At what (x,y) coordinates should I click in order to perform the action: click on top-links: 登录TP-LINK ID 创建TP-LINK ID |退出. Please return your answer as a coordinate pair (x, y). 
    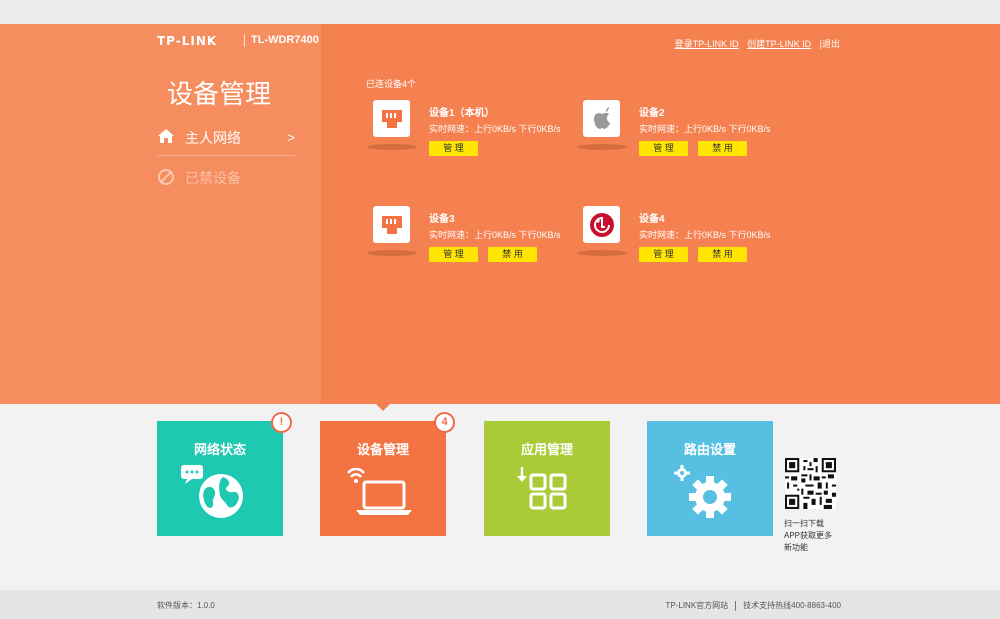
    Looking at the image, I should click on (754, 43).